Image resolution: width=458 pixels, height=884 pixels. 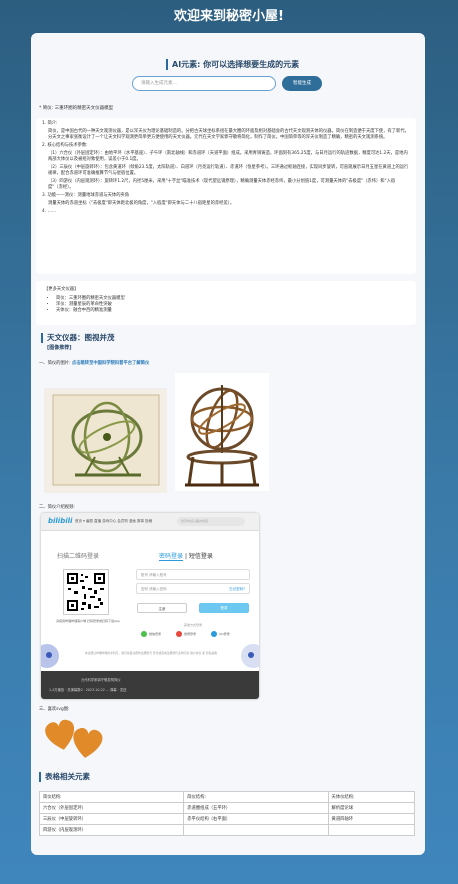 I want to click on hearts-icon, so click(x=74, y=738).